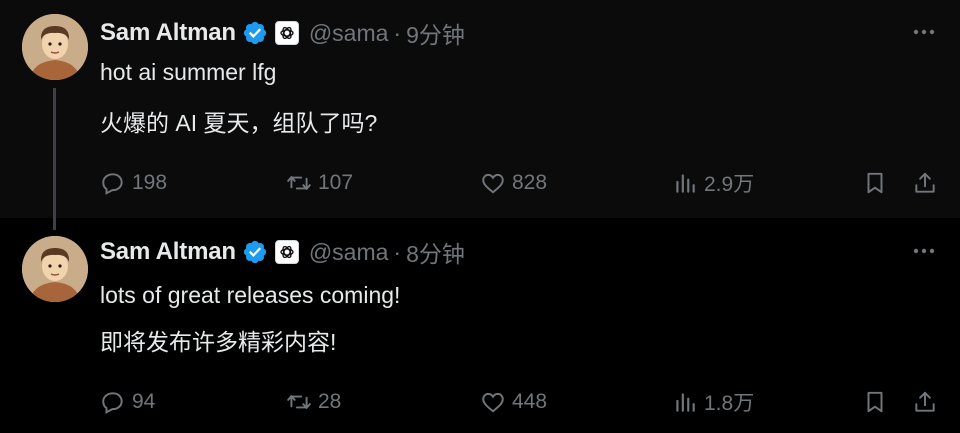 The height and width of the screenshot is (433, 960). Describe the element at coordinates (127, 402) in the screenshot. I see `reply-button: 94` at that location.